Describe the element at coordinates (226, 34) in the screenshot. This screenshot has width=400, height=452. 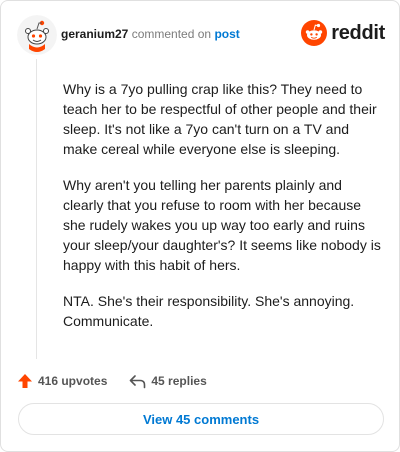
I see `post-link: post` at that location.